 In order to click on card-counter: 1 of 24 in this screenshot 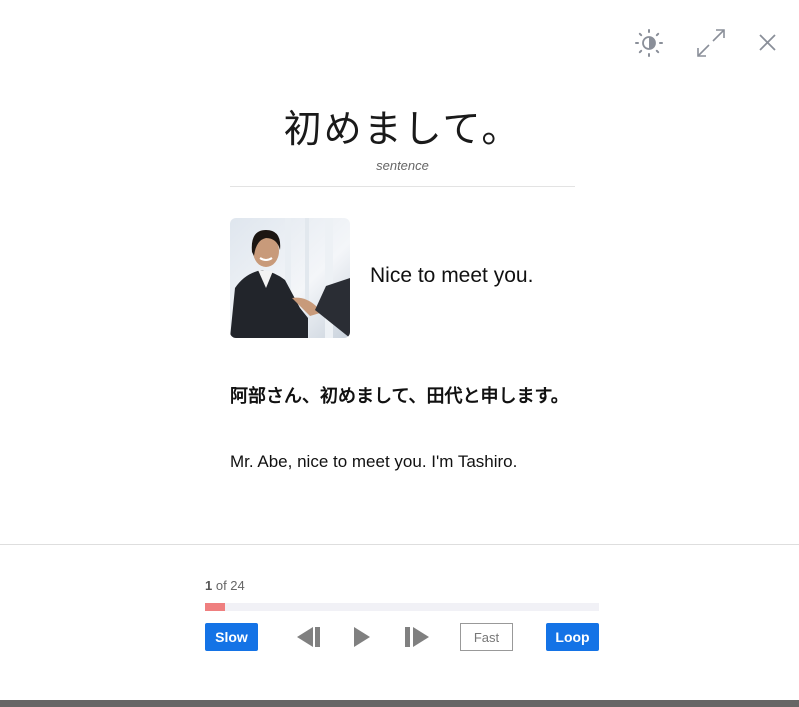, I will do `click(225, 585)`.